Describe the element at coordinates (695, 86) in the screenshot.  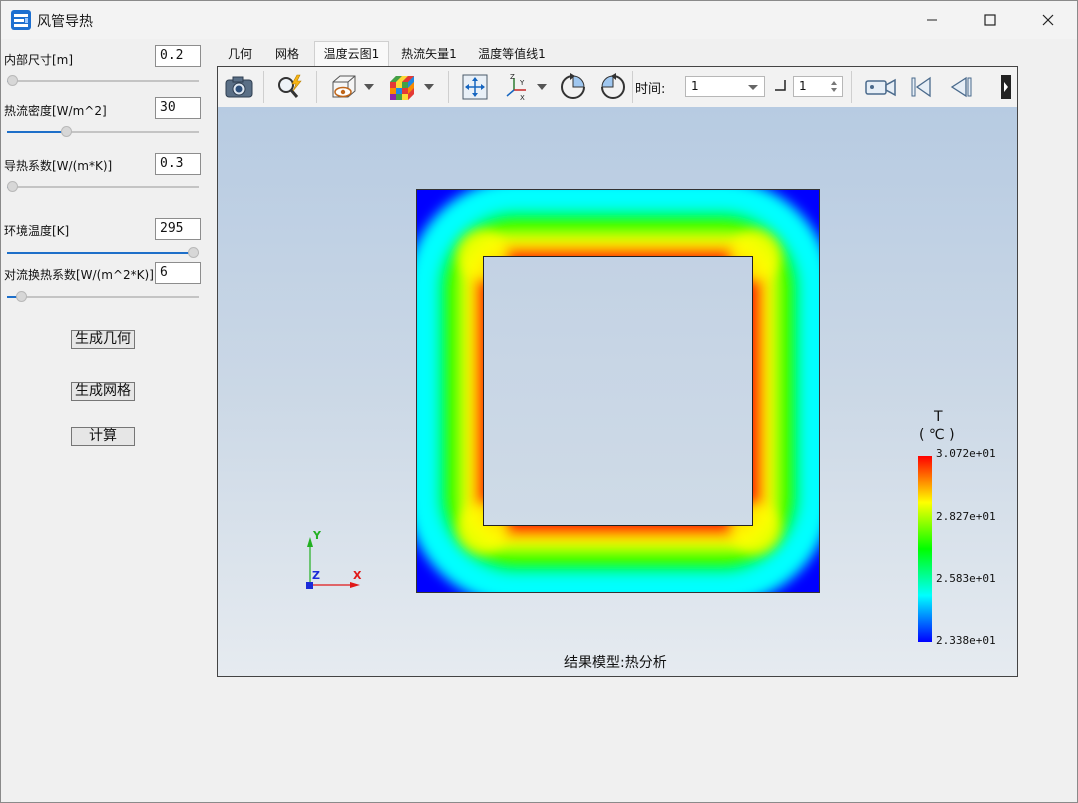
I see `time-select-value: 1` at that location.